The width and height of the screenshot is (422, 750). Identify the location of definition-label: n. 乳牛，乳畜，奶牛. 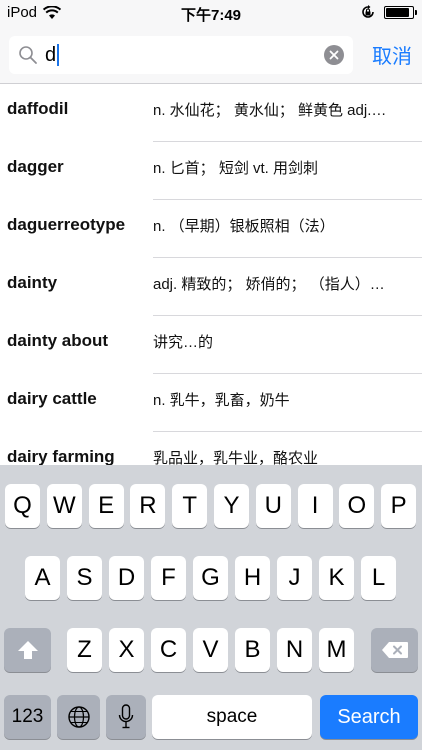
(221, 400).